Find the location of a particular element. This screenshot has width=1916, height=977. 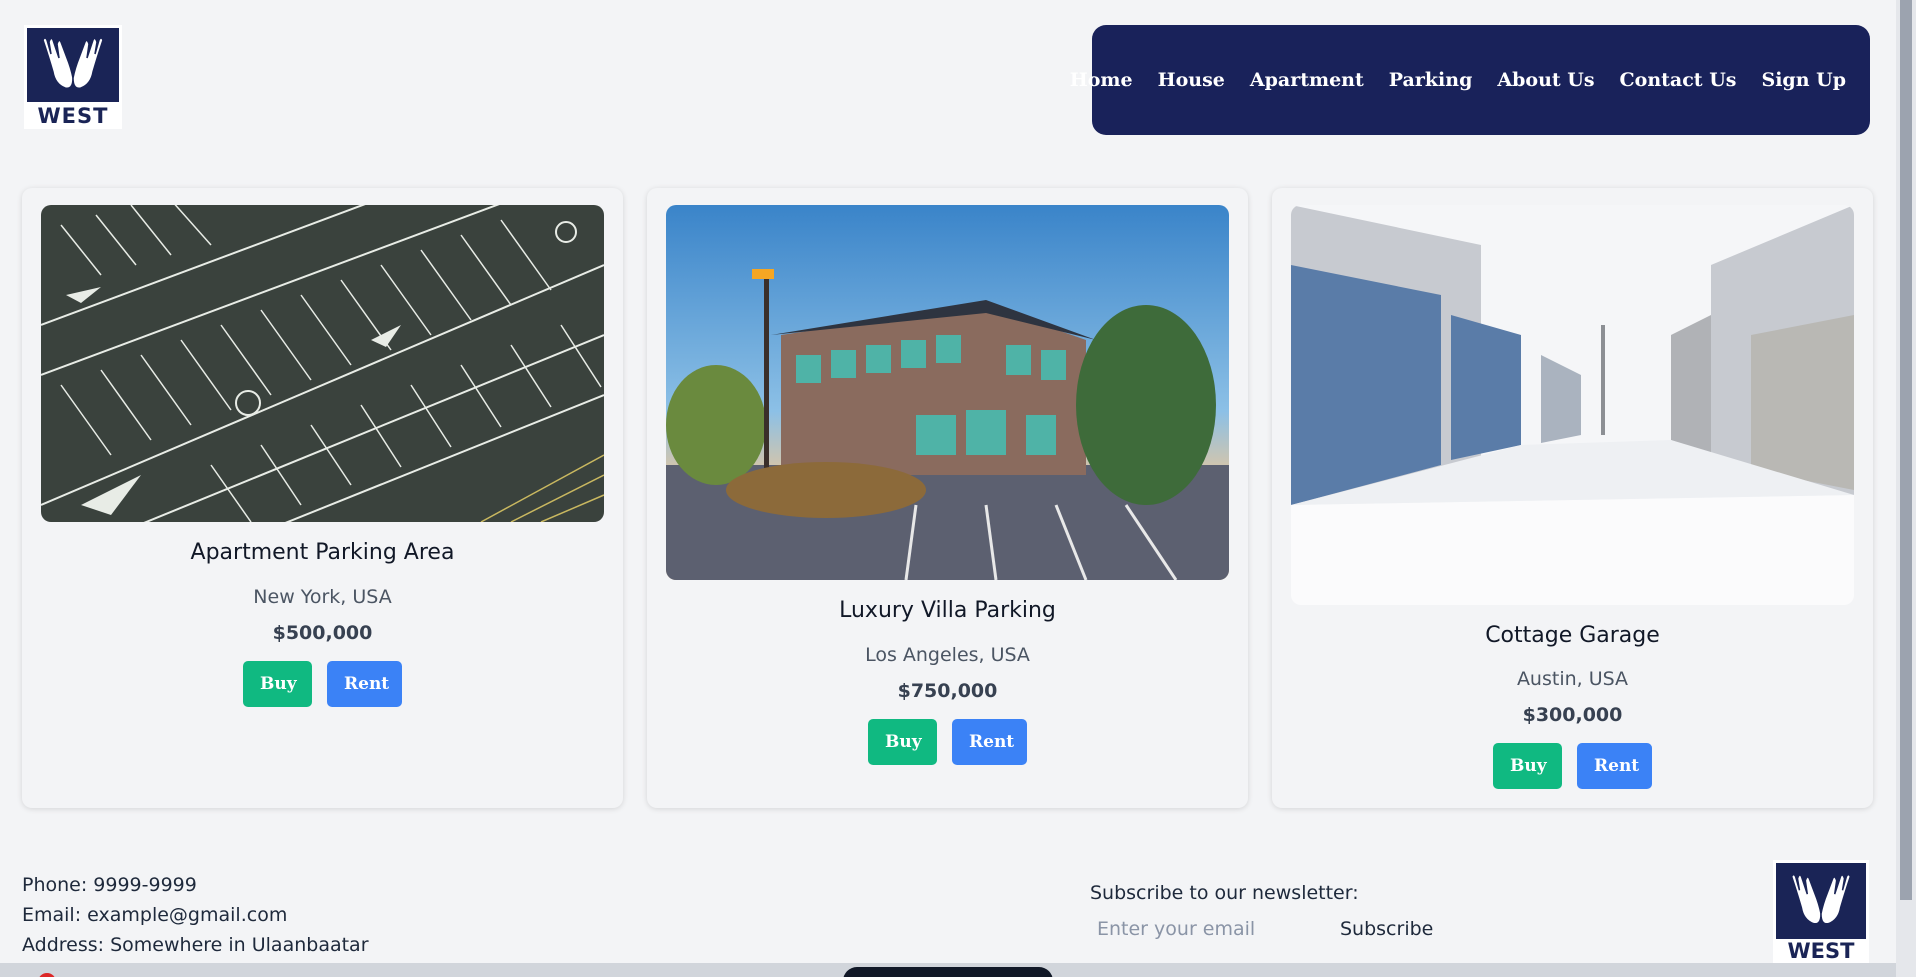

listing-title: Cottage Garage is located at coordinates (1572, 635).